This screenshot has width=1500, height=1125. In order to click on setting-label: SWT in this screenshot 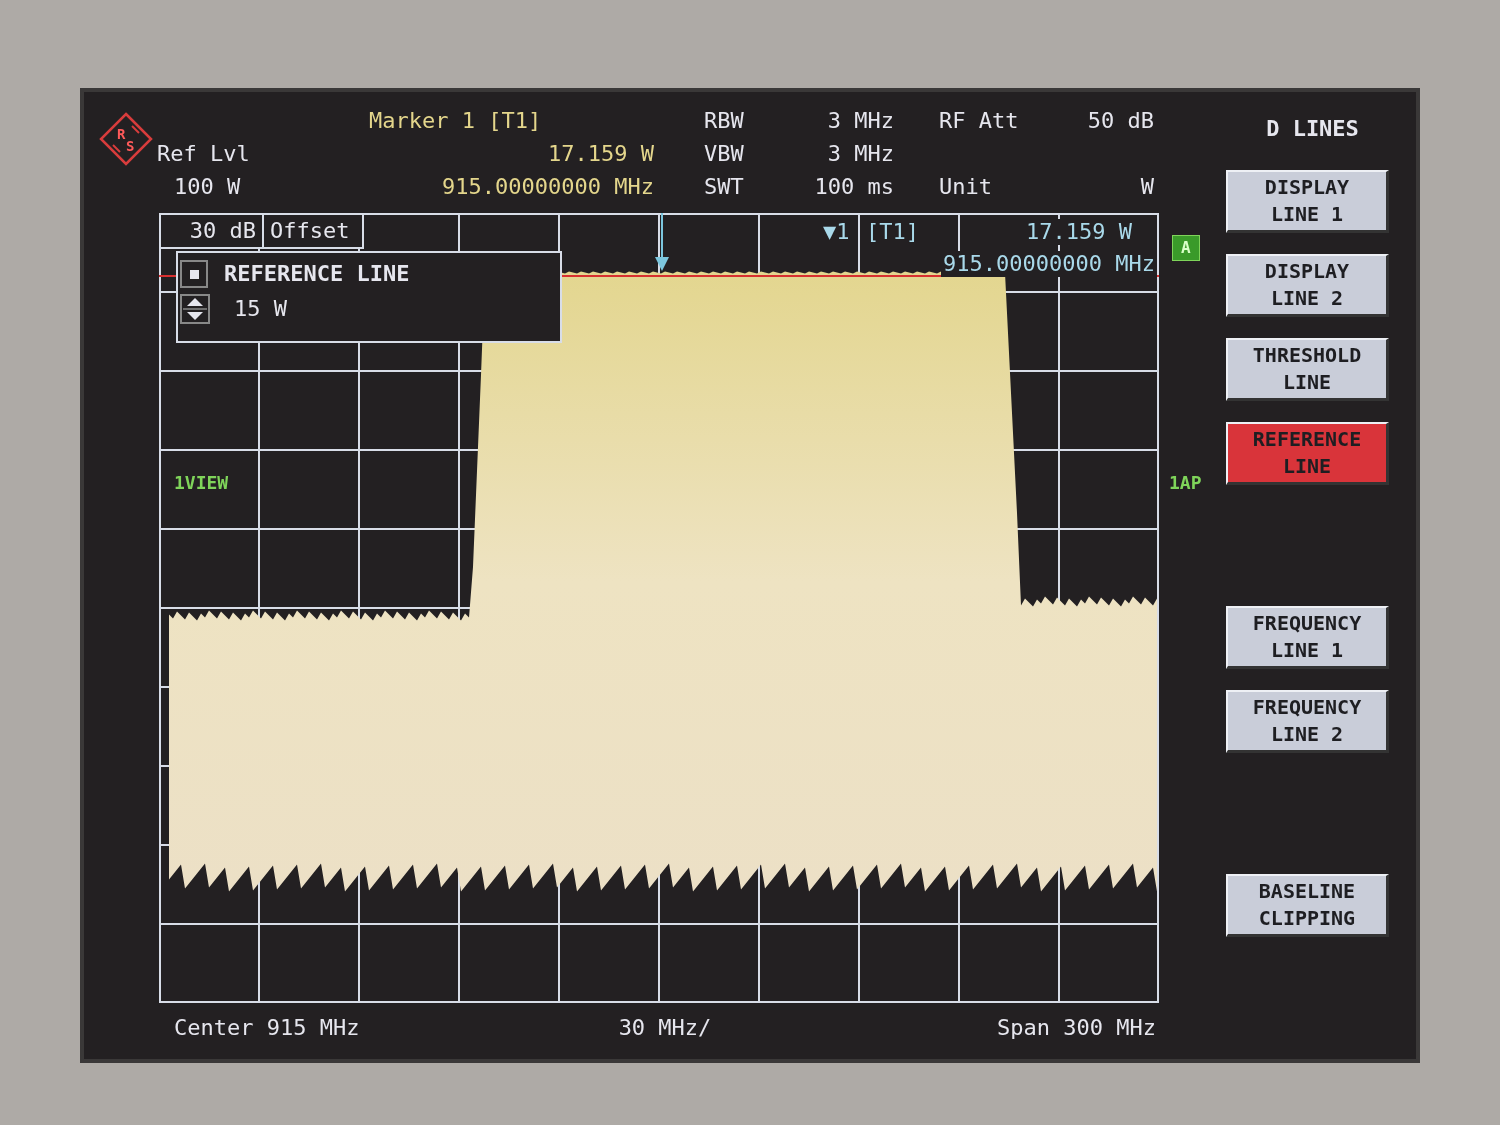, I will do `click(724, 187)`.